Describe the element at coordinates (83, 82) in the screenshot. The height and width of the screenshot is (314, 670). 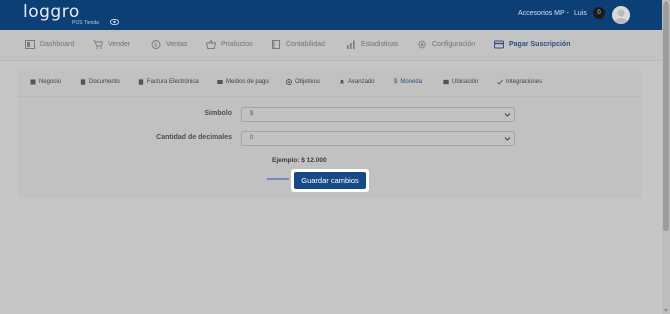
I see `document-icon` at that location.